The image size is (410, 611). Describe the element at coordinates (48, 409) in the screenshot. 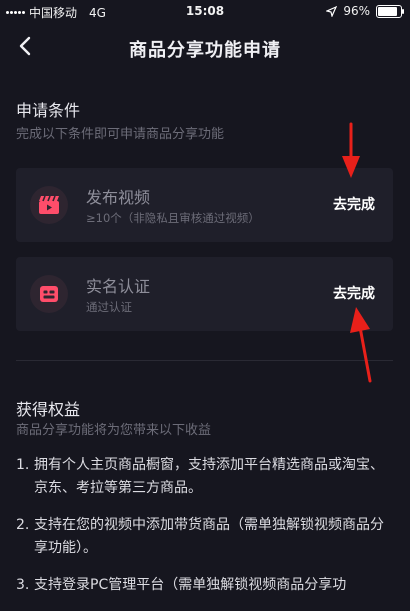

I see `benefits-title: 获得权益` at that location.